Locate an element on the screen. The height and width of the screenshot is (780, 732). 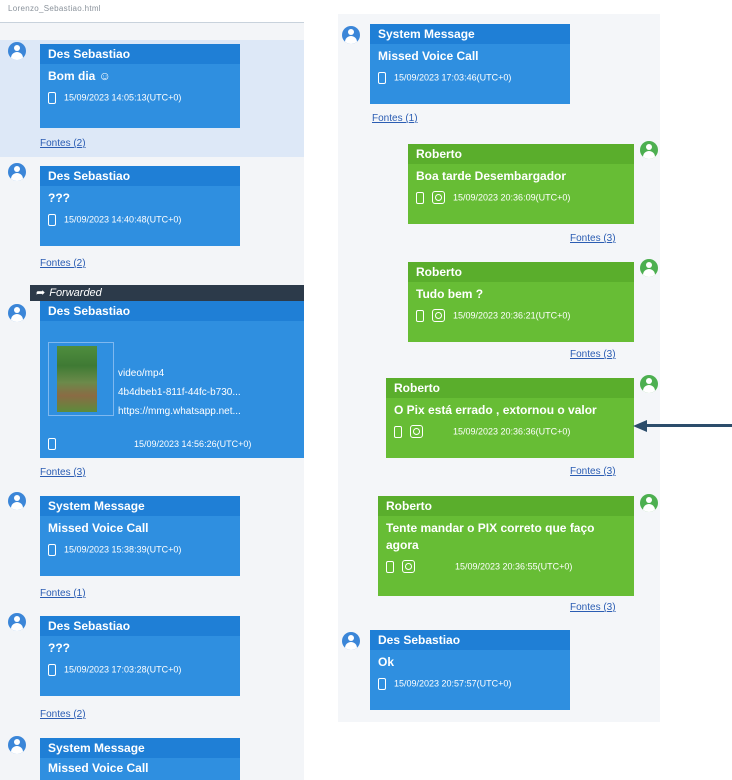
media-type: video/mp4 is located at coordinates (141, 373).